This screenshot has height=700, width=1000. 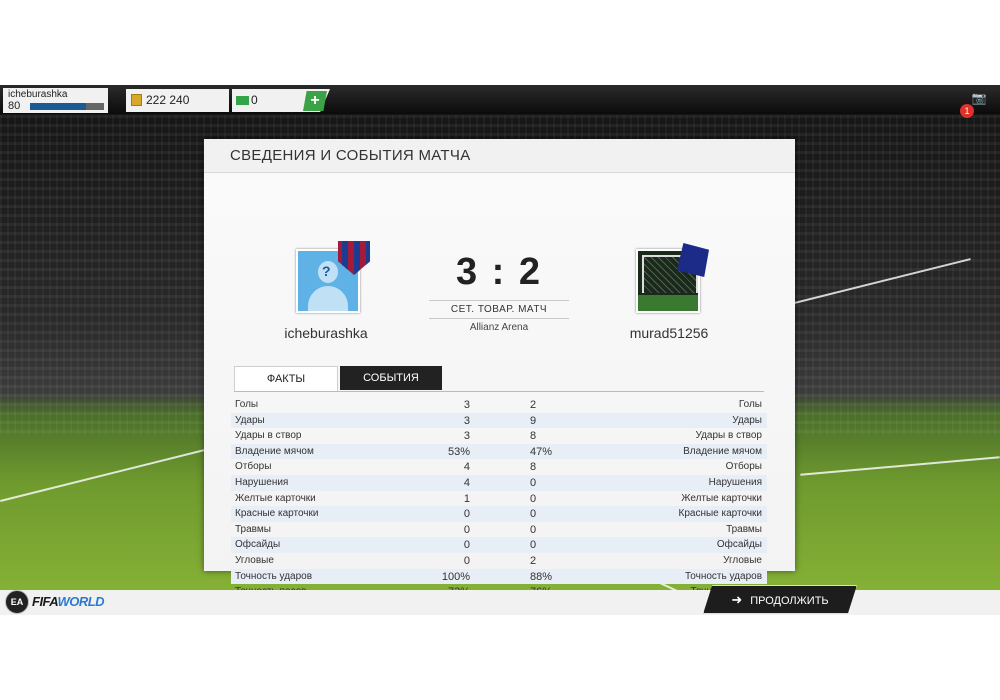 I want to click on arrow-right-icon: ➜, so click(x=737, y=599).